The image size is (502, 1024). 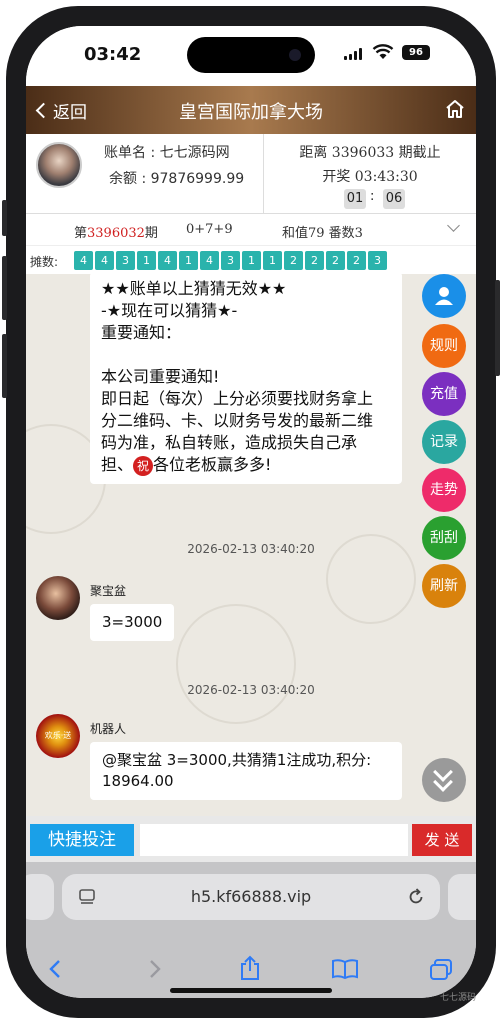 What do you see at coordinates (462, 897) in the screenshot?
I see `next-tab` at bounding box center [462, 897].